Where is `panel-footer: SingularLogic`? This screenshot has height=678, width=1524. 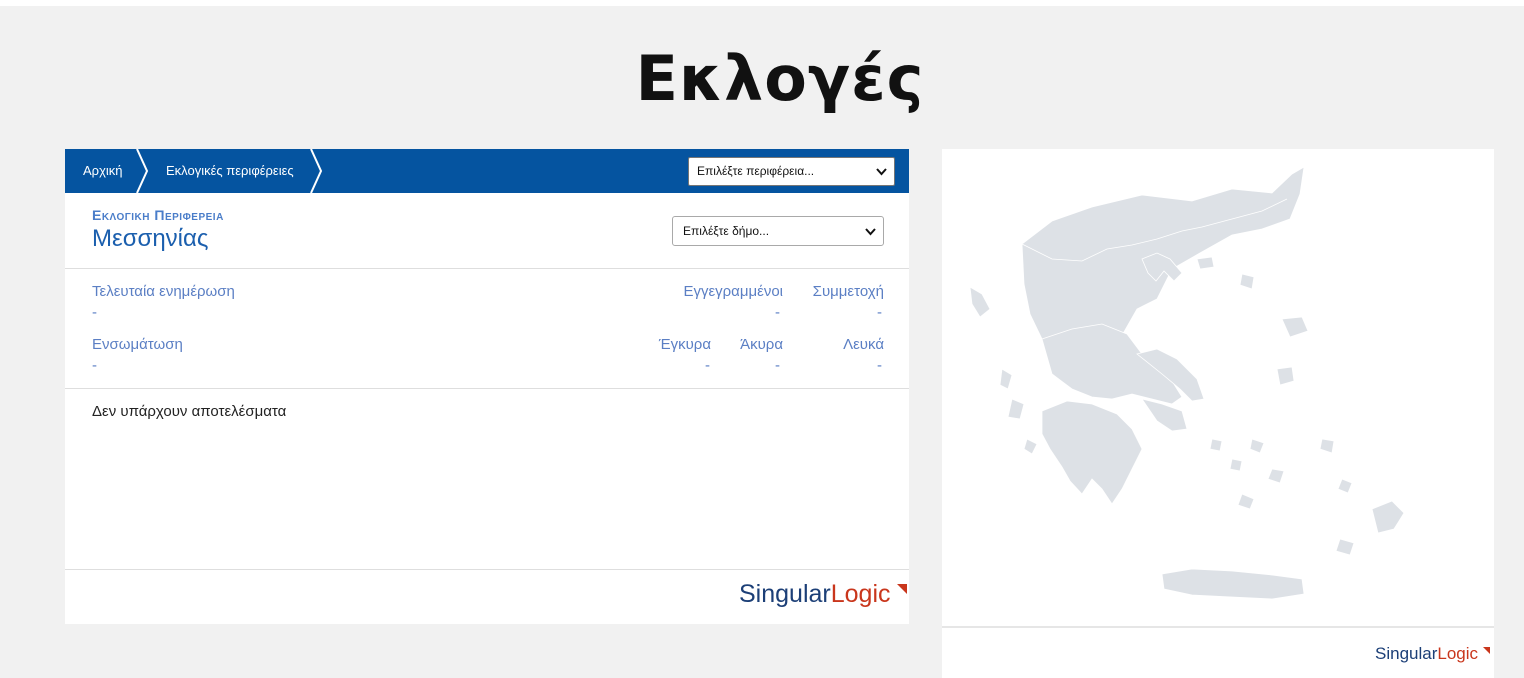 panel-footer: SingularLogic is located at coordinates (487, 596).